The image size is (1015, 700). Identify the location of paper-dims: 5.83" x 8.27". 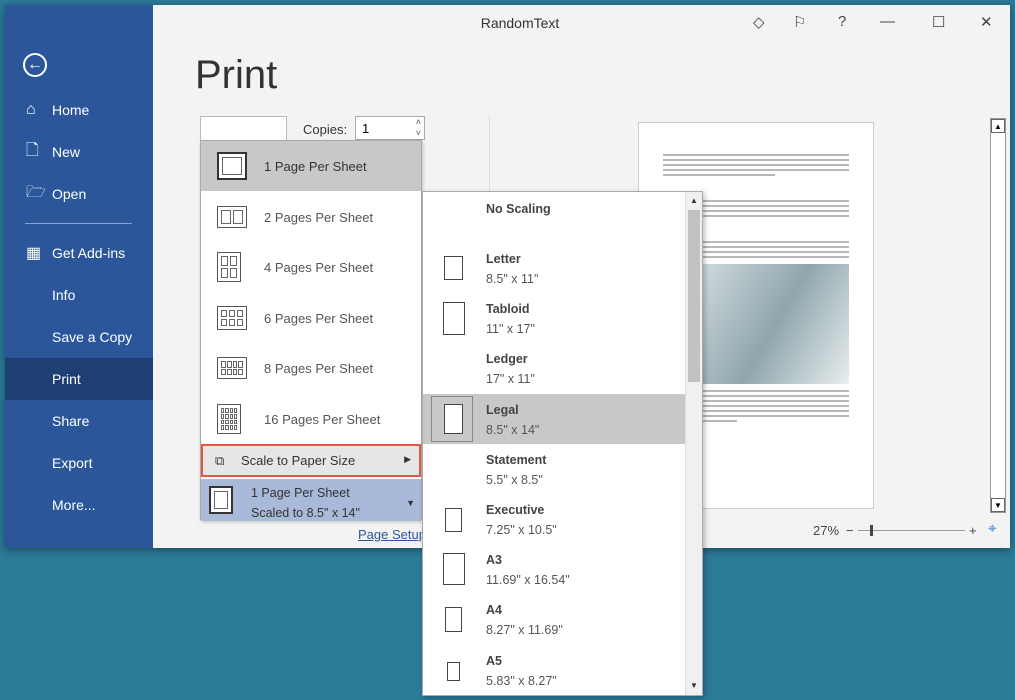
(521, 681).